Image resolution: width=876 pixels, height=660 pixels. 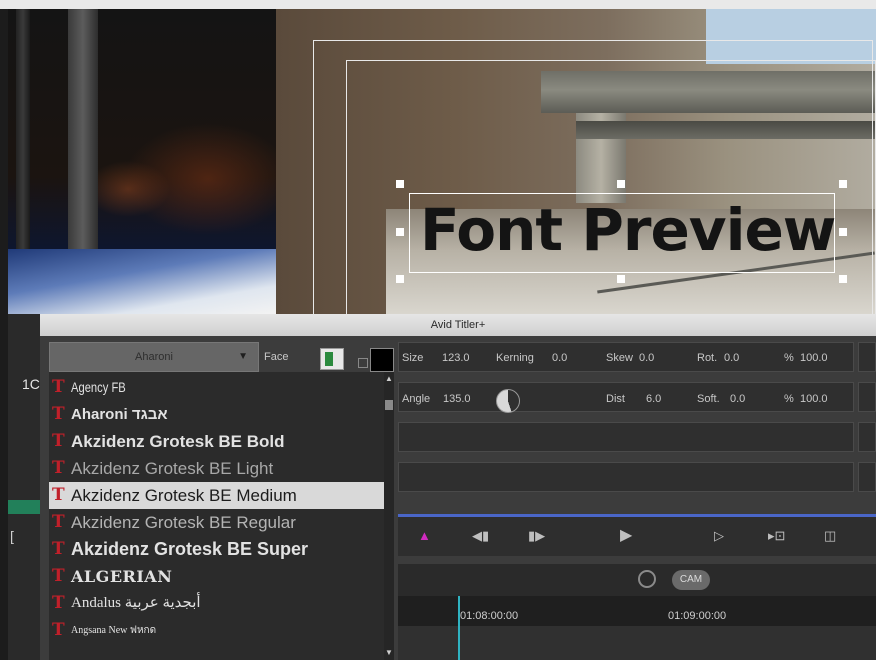 I want to click on chevron-down-icon: ▼, so click(x=243, y=356).